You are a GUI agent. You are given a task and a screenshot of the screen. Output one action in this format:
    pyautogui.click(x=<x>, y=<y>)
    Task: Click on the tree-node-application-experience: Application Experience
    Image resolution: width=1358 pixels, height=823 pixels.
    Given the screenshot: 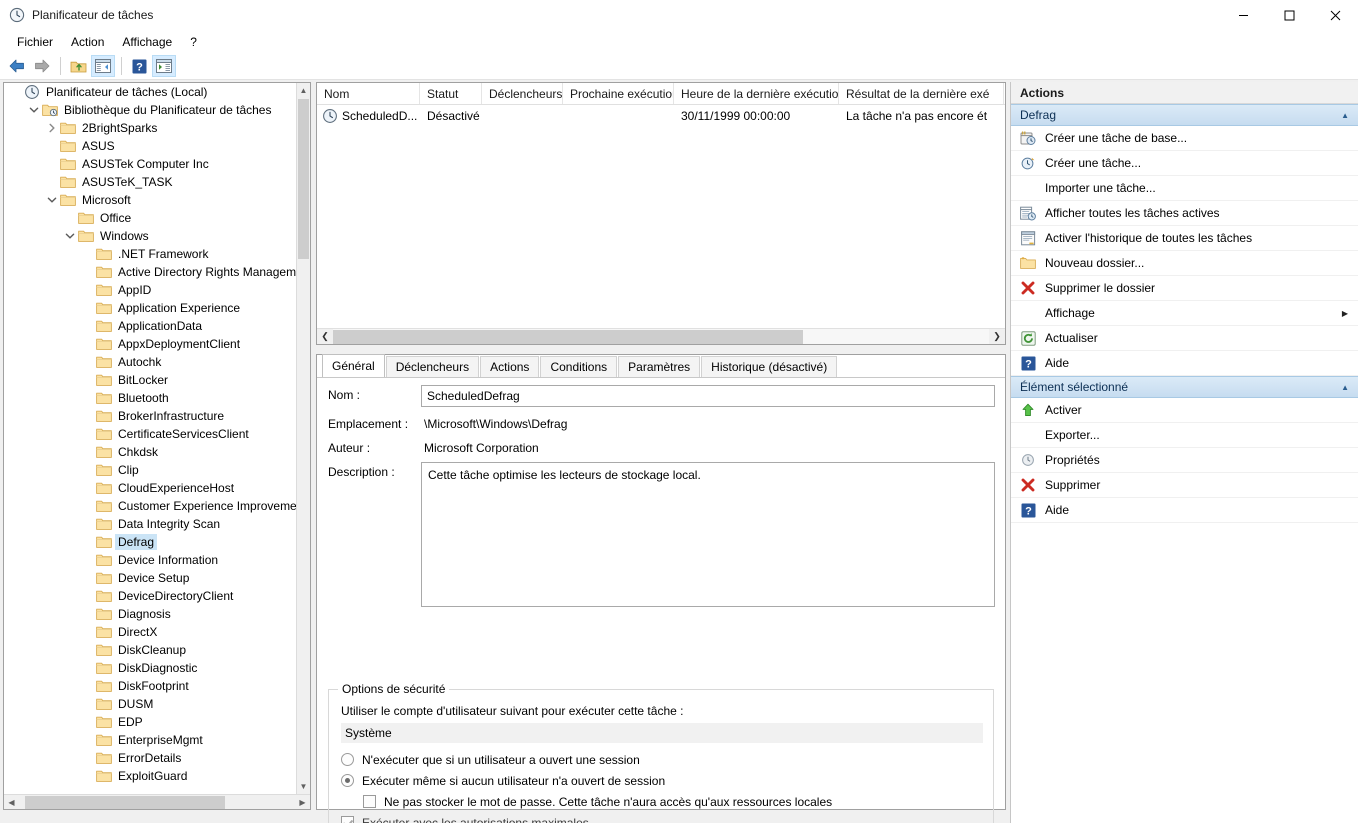 What is the action you would take?
    pyautogui.click(x=150, y=308)
    